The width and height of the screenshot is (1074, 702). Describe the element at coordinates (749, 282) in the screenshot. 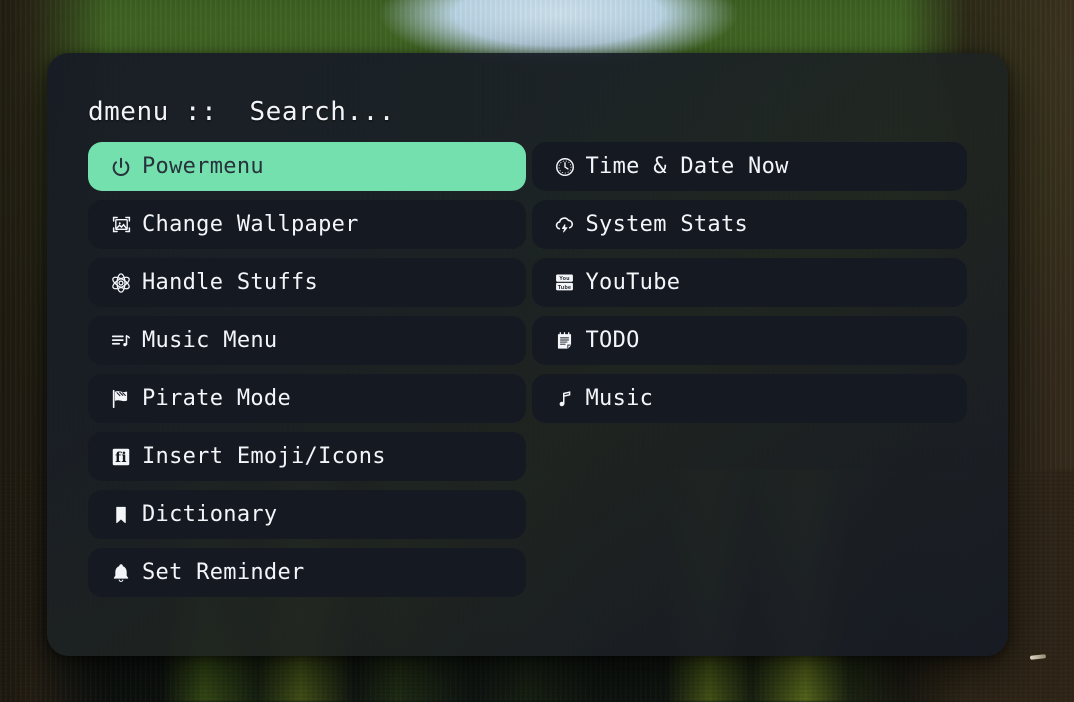

I see `menu-item-youtube: You Tube YouTube` at that location.